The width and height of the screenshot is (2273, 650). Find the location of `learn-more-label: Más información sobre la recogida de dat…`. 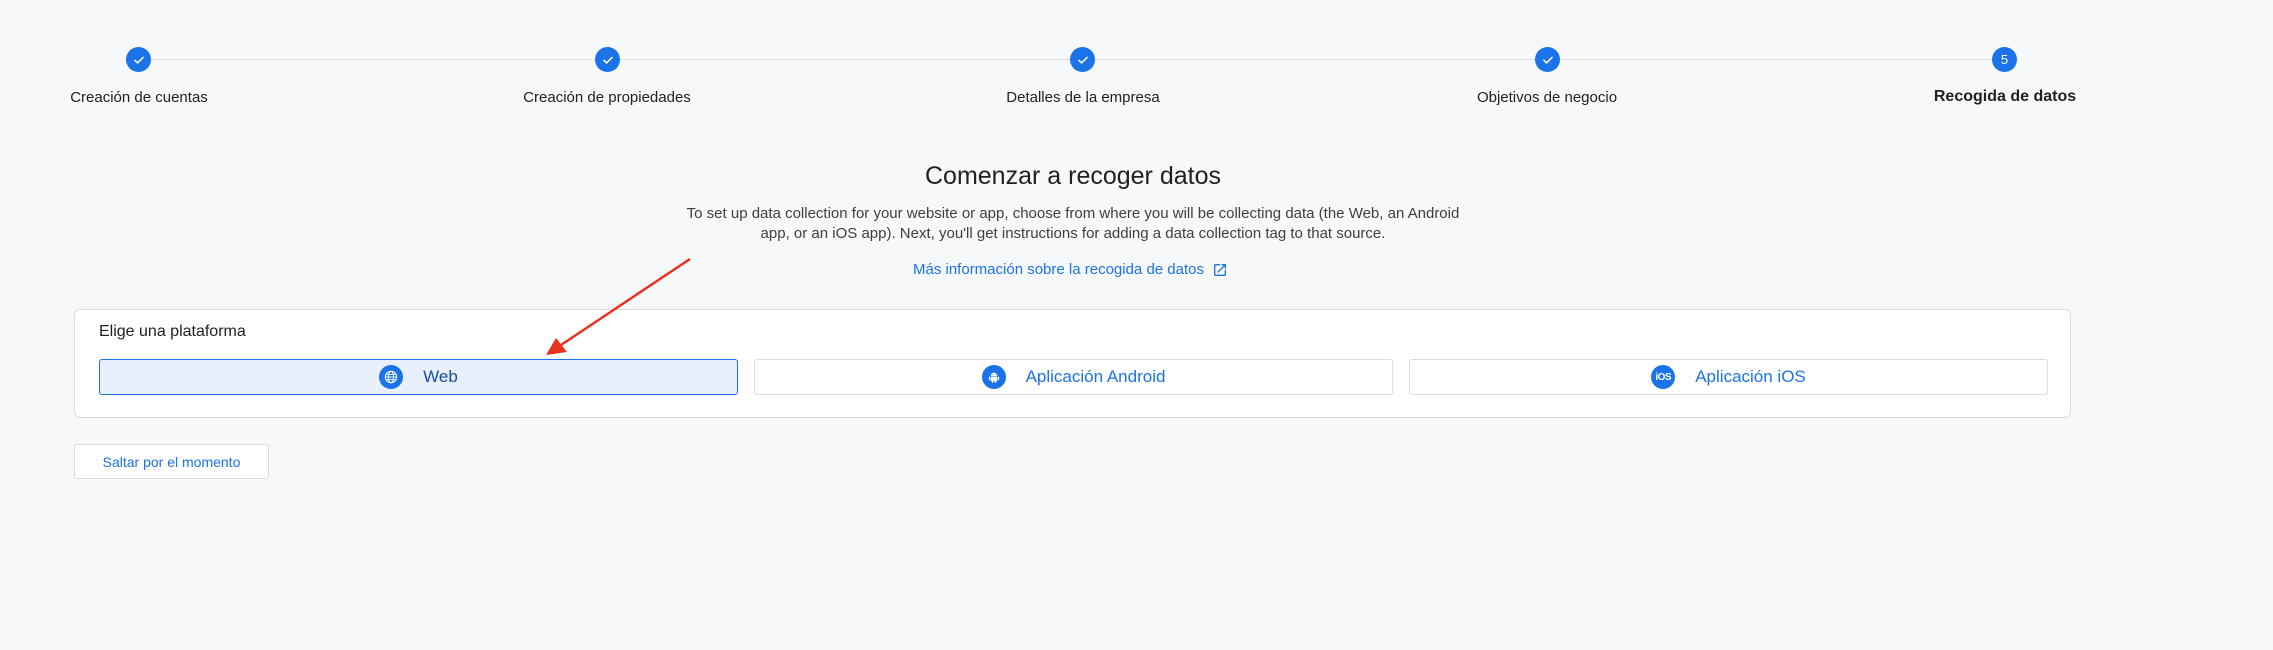

learn-more-label: Más información sobre la recogida de dat… is located at coordinates (1058, 269).